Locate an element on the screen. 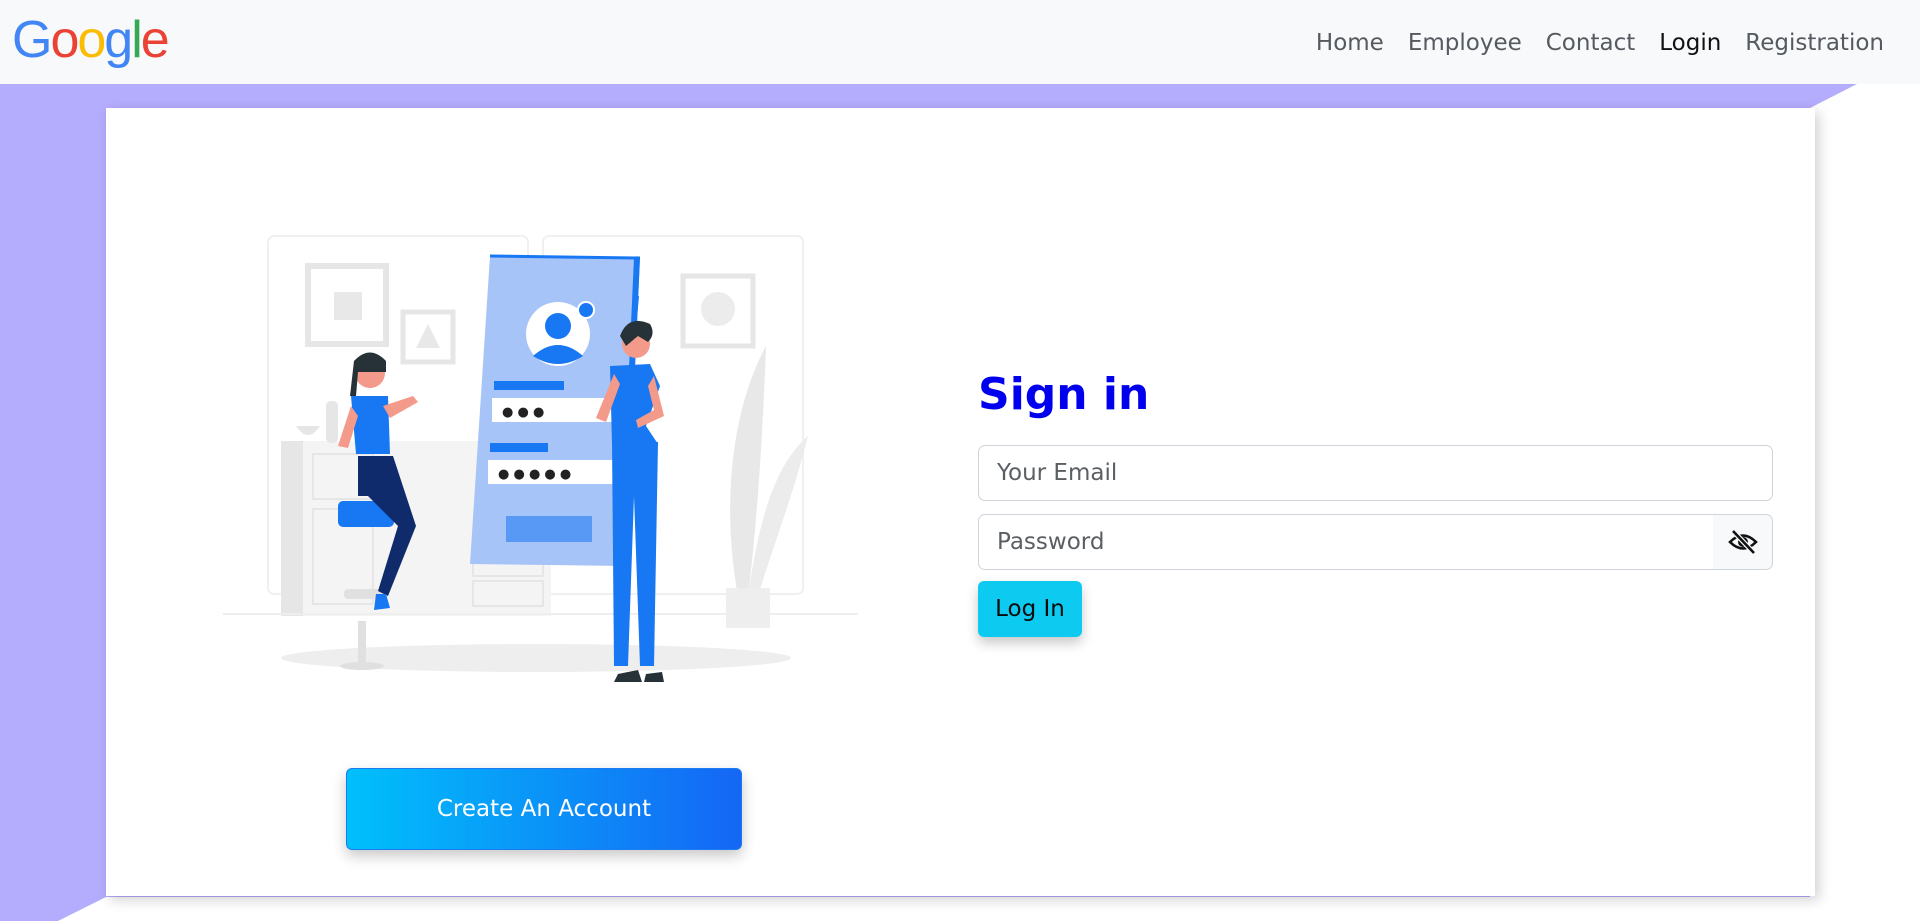  nav-login-link: Login is located at coordinates (1690, 43).